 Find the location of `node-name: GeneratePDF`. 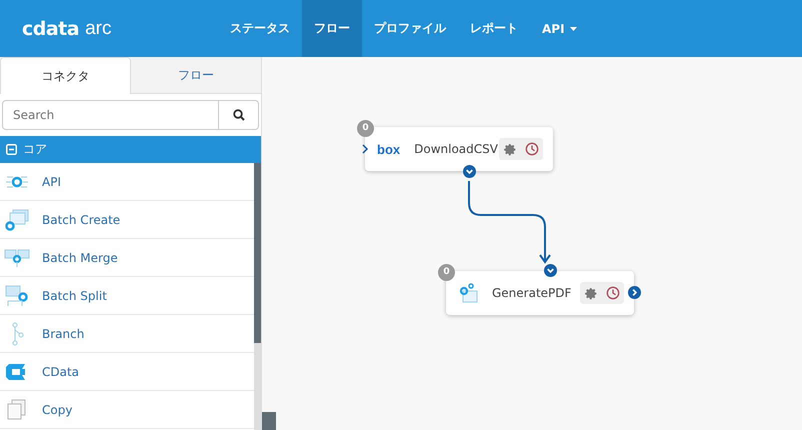

node-name: GeneratePDF is located at coordinates (532, 293).